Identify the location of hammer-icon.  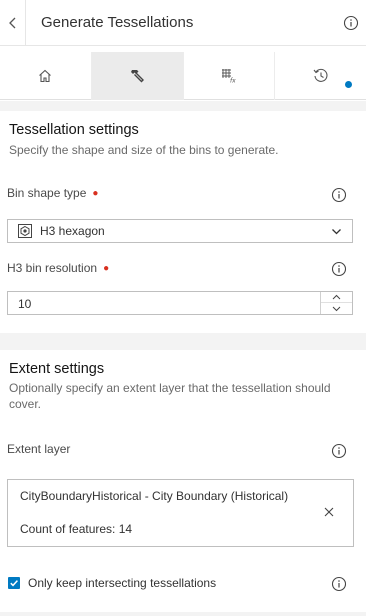
(138, 76).